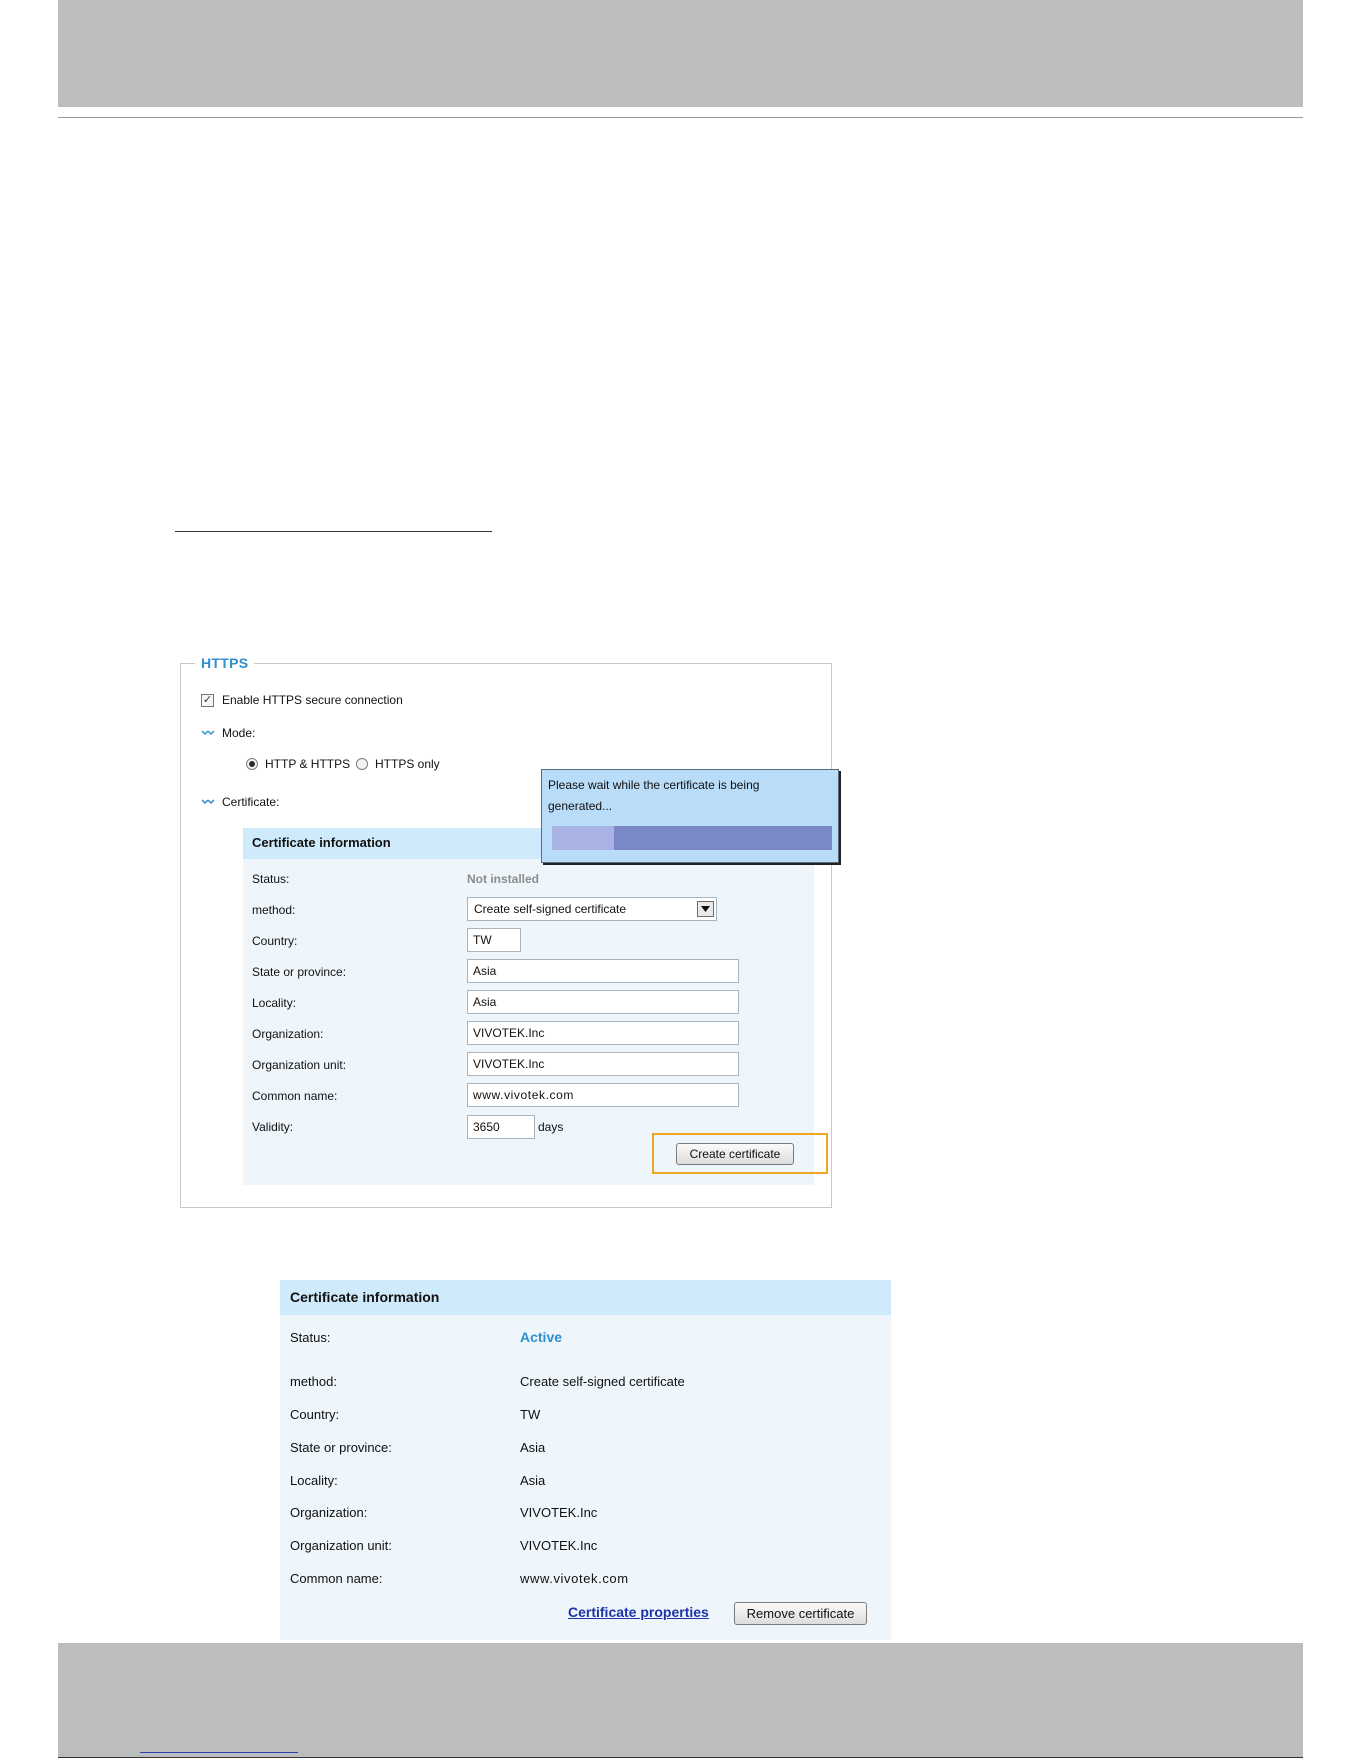  What do you see at coordinates (274, 1003) in the screenshot?
I see `locality-label: Locality:` at bounding box center [274, 1003].